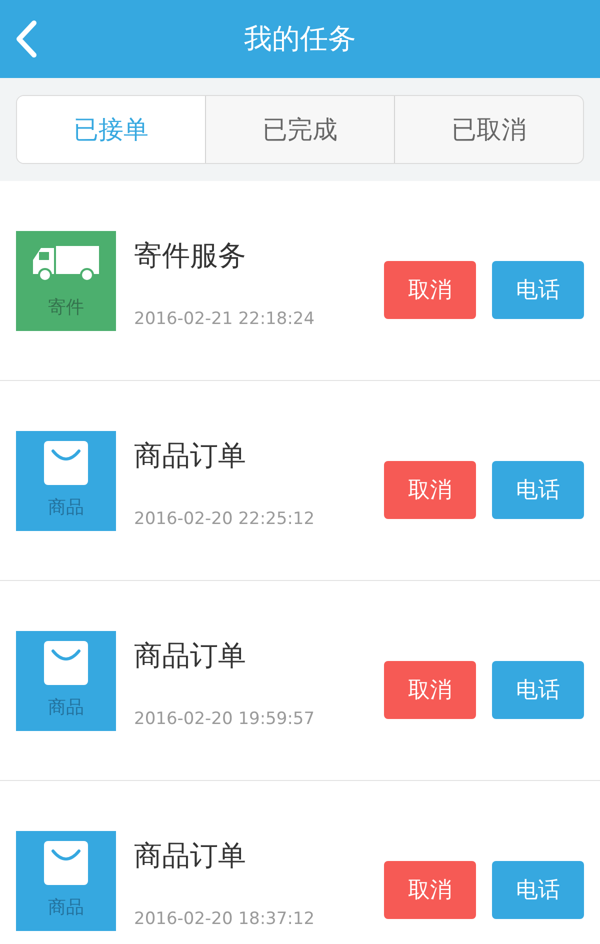 This screenshot has width=600, height=944. What do you see at coordinates (66, 263) in the screenshot?
I see `truck-icon` at bounding box center [66, 263].